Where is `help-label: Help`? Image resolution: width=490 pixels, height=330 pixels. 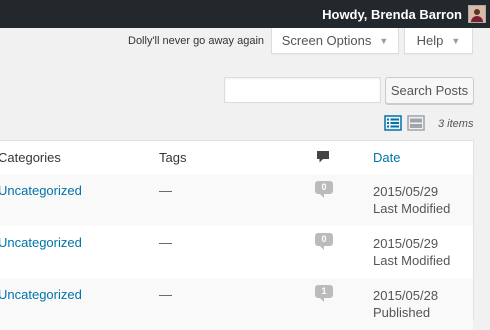 help-label: Help is located at coordinates (430, 40).